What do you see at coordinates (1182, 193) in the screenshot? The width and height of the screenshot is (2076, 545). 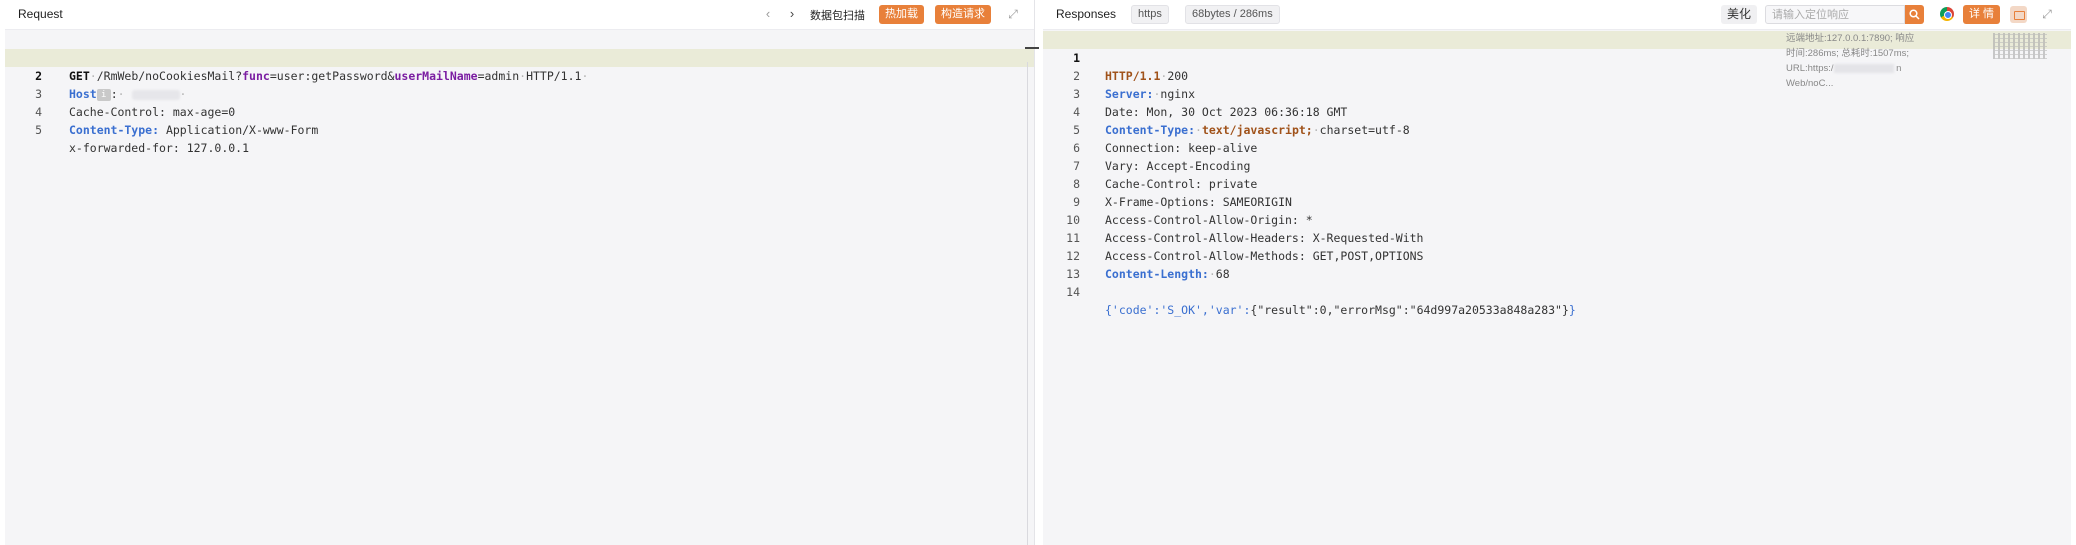 I see `code-line: 8 X-Frame-Options: SAMEORIGIN` at bounding box center [1182, 193].